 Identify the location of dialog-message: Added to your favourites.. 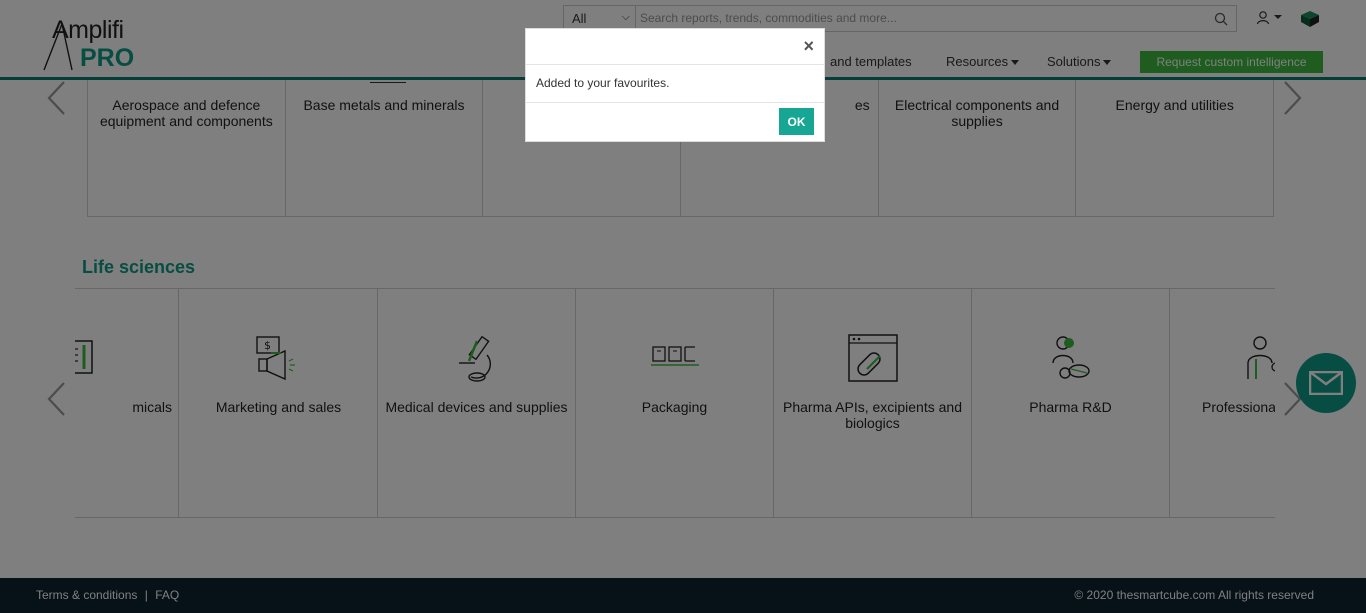
(675, 84).